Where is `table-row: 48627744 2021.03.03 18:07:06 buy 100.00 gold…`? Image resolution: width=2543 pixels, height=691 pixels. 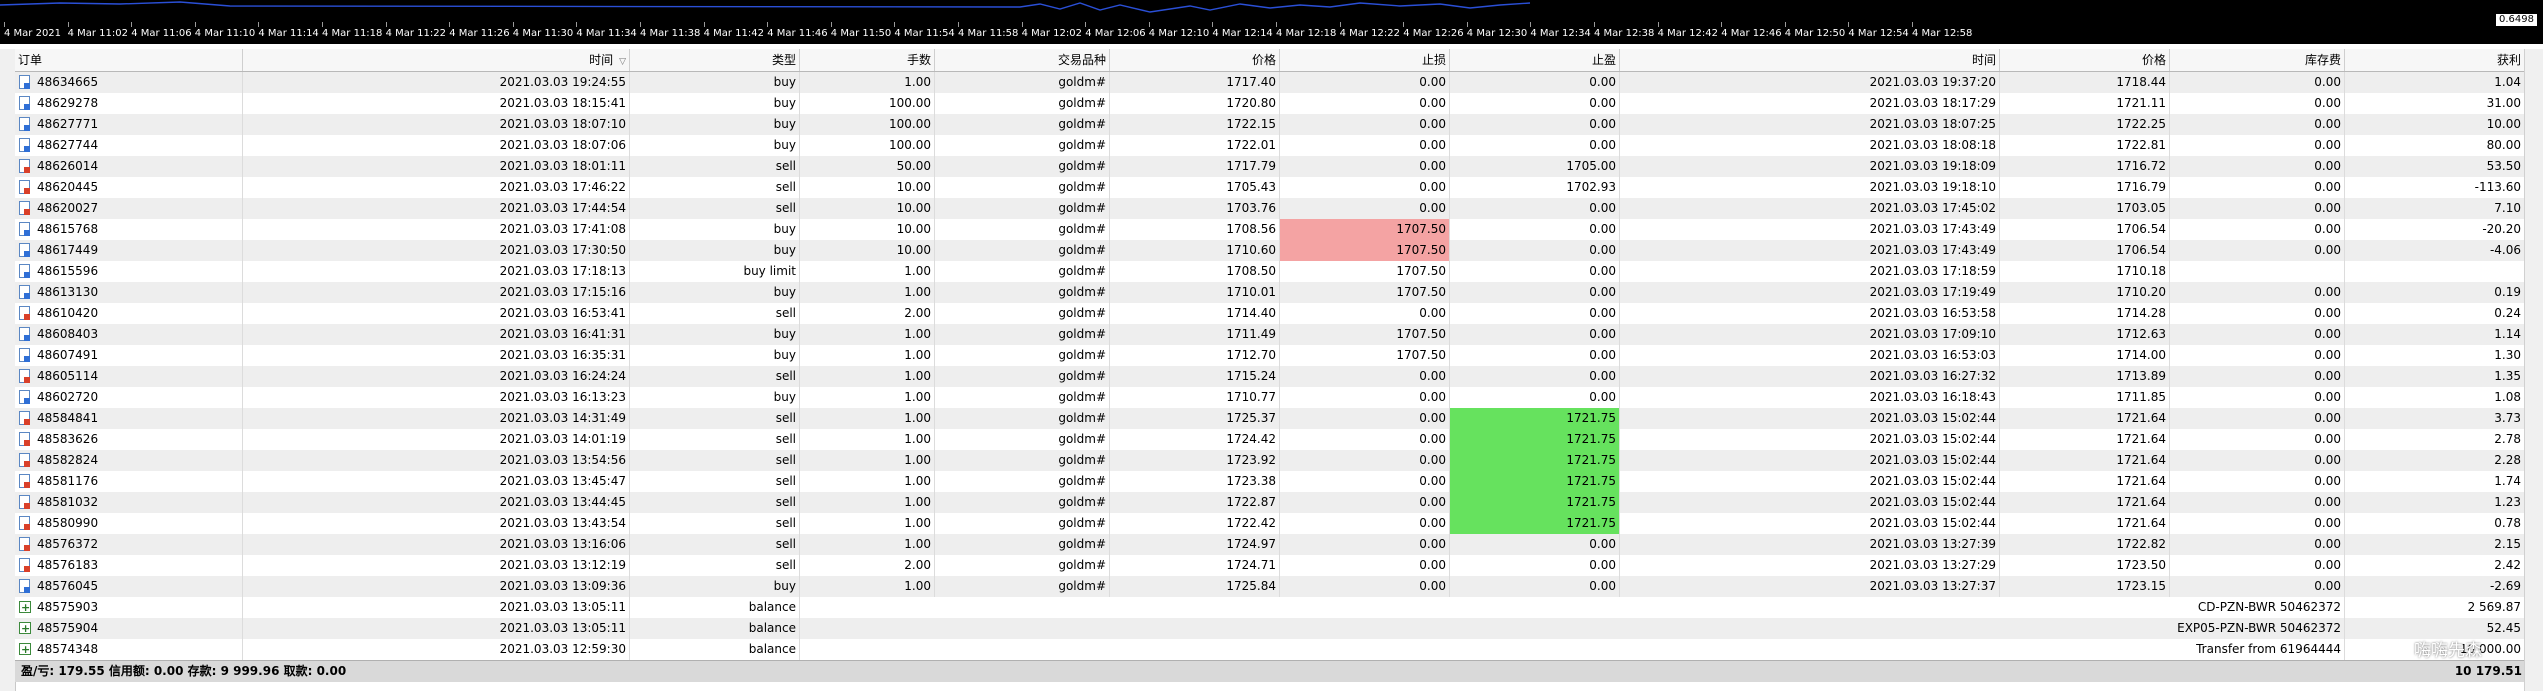 table-row: 48627744 2021.03.03 18:07:06 buy 100.00 gold… is located at coordinates (1270, 145).